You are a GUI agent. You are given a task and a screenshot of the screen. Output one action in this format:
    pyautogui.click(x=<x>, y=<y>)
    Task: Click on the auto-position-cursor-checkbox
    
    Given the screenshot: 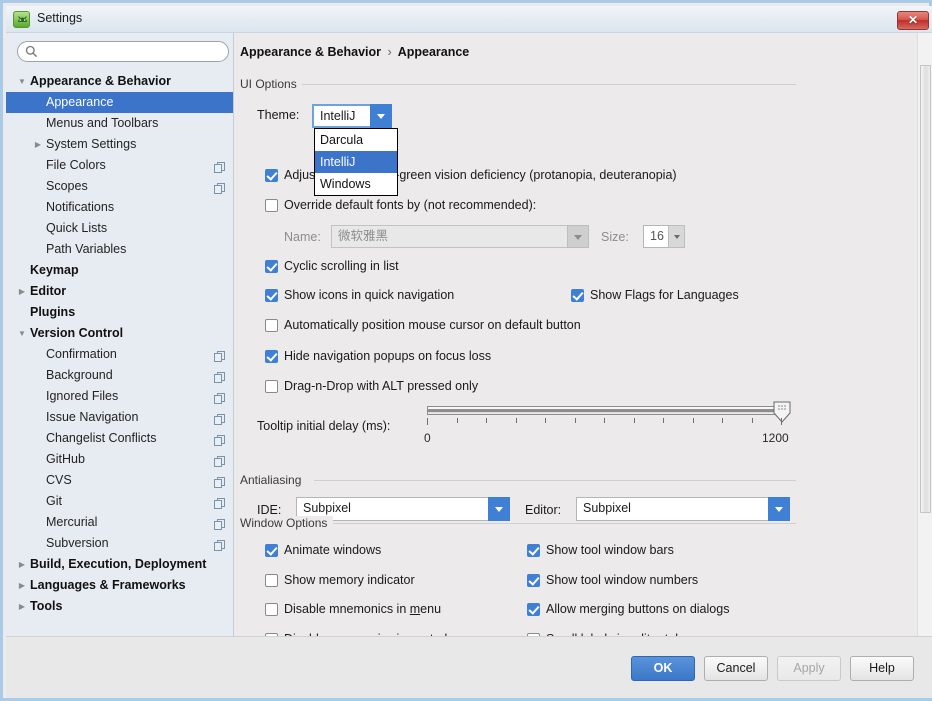 What is the action you would take?
    pyautogui.click(x=271, y=325)
    